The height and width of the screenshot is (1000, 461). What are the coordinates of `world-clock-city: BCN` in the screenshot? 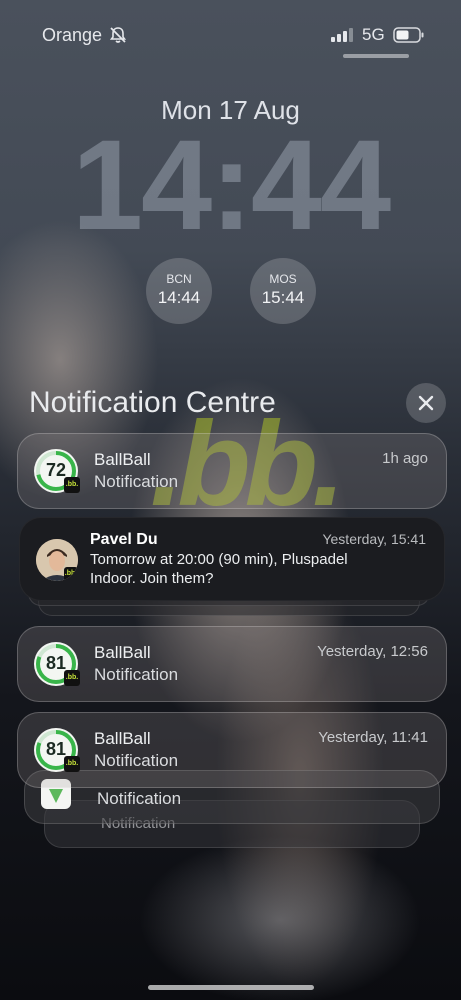 It's located at (179, 279).